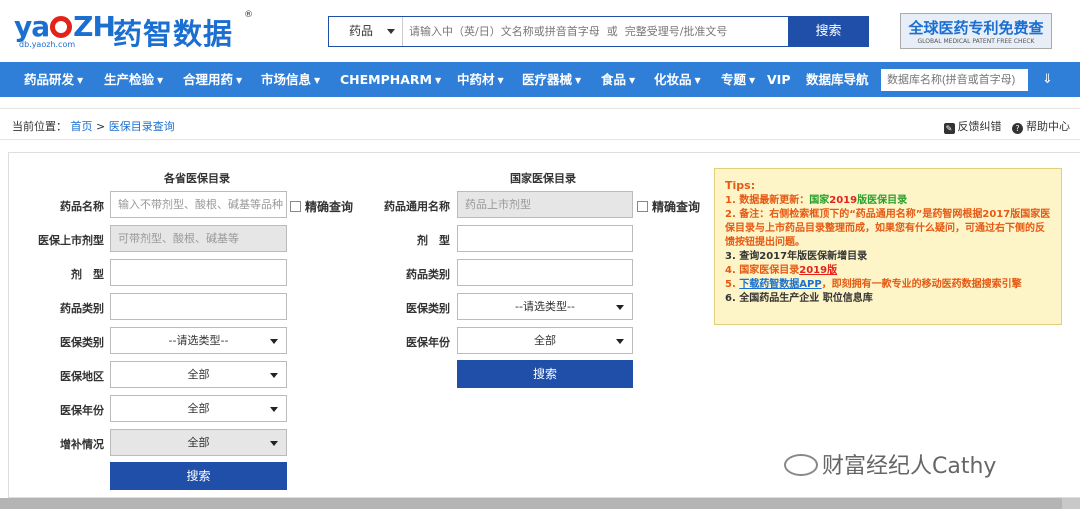 The width and height of the screenshot is (1080, 516). I want to click on watermark-text: 财富经纪人Cathy, so click(909, 466).